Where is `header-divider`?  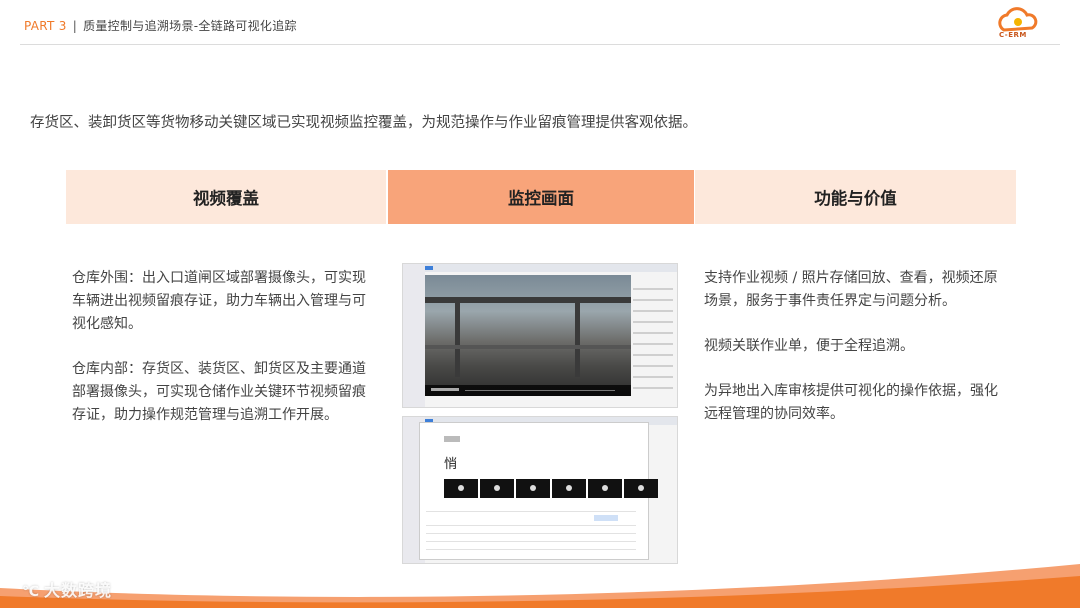
header-divider is located at coordinates (540, 44).